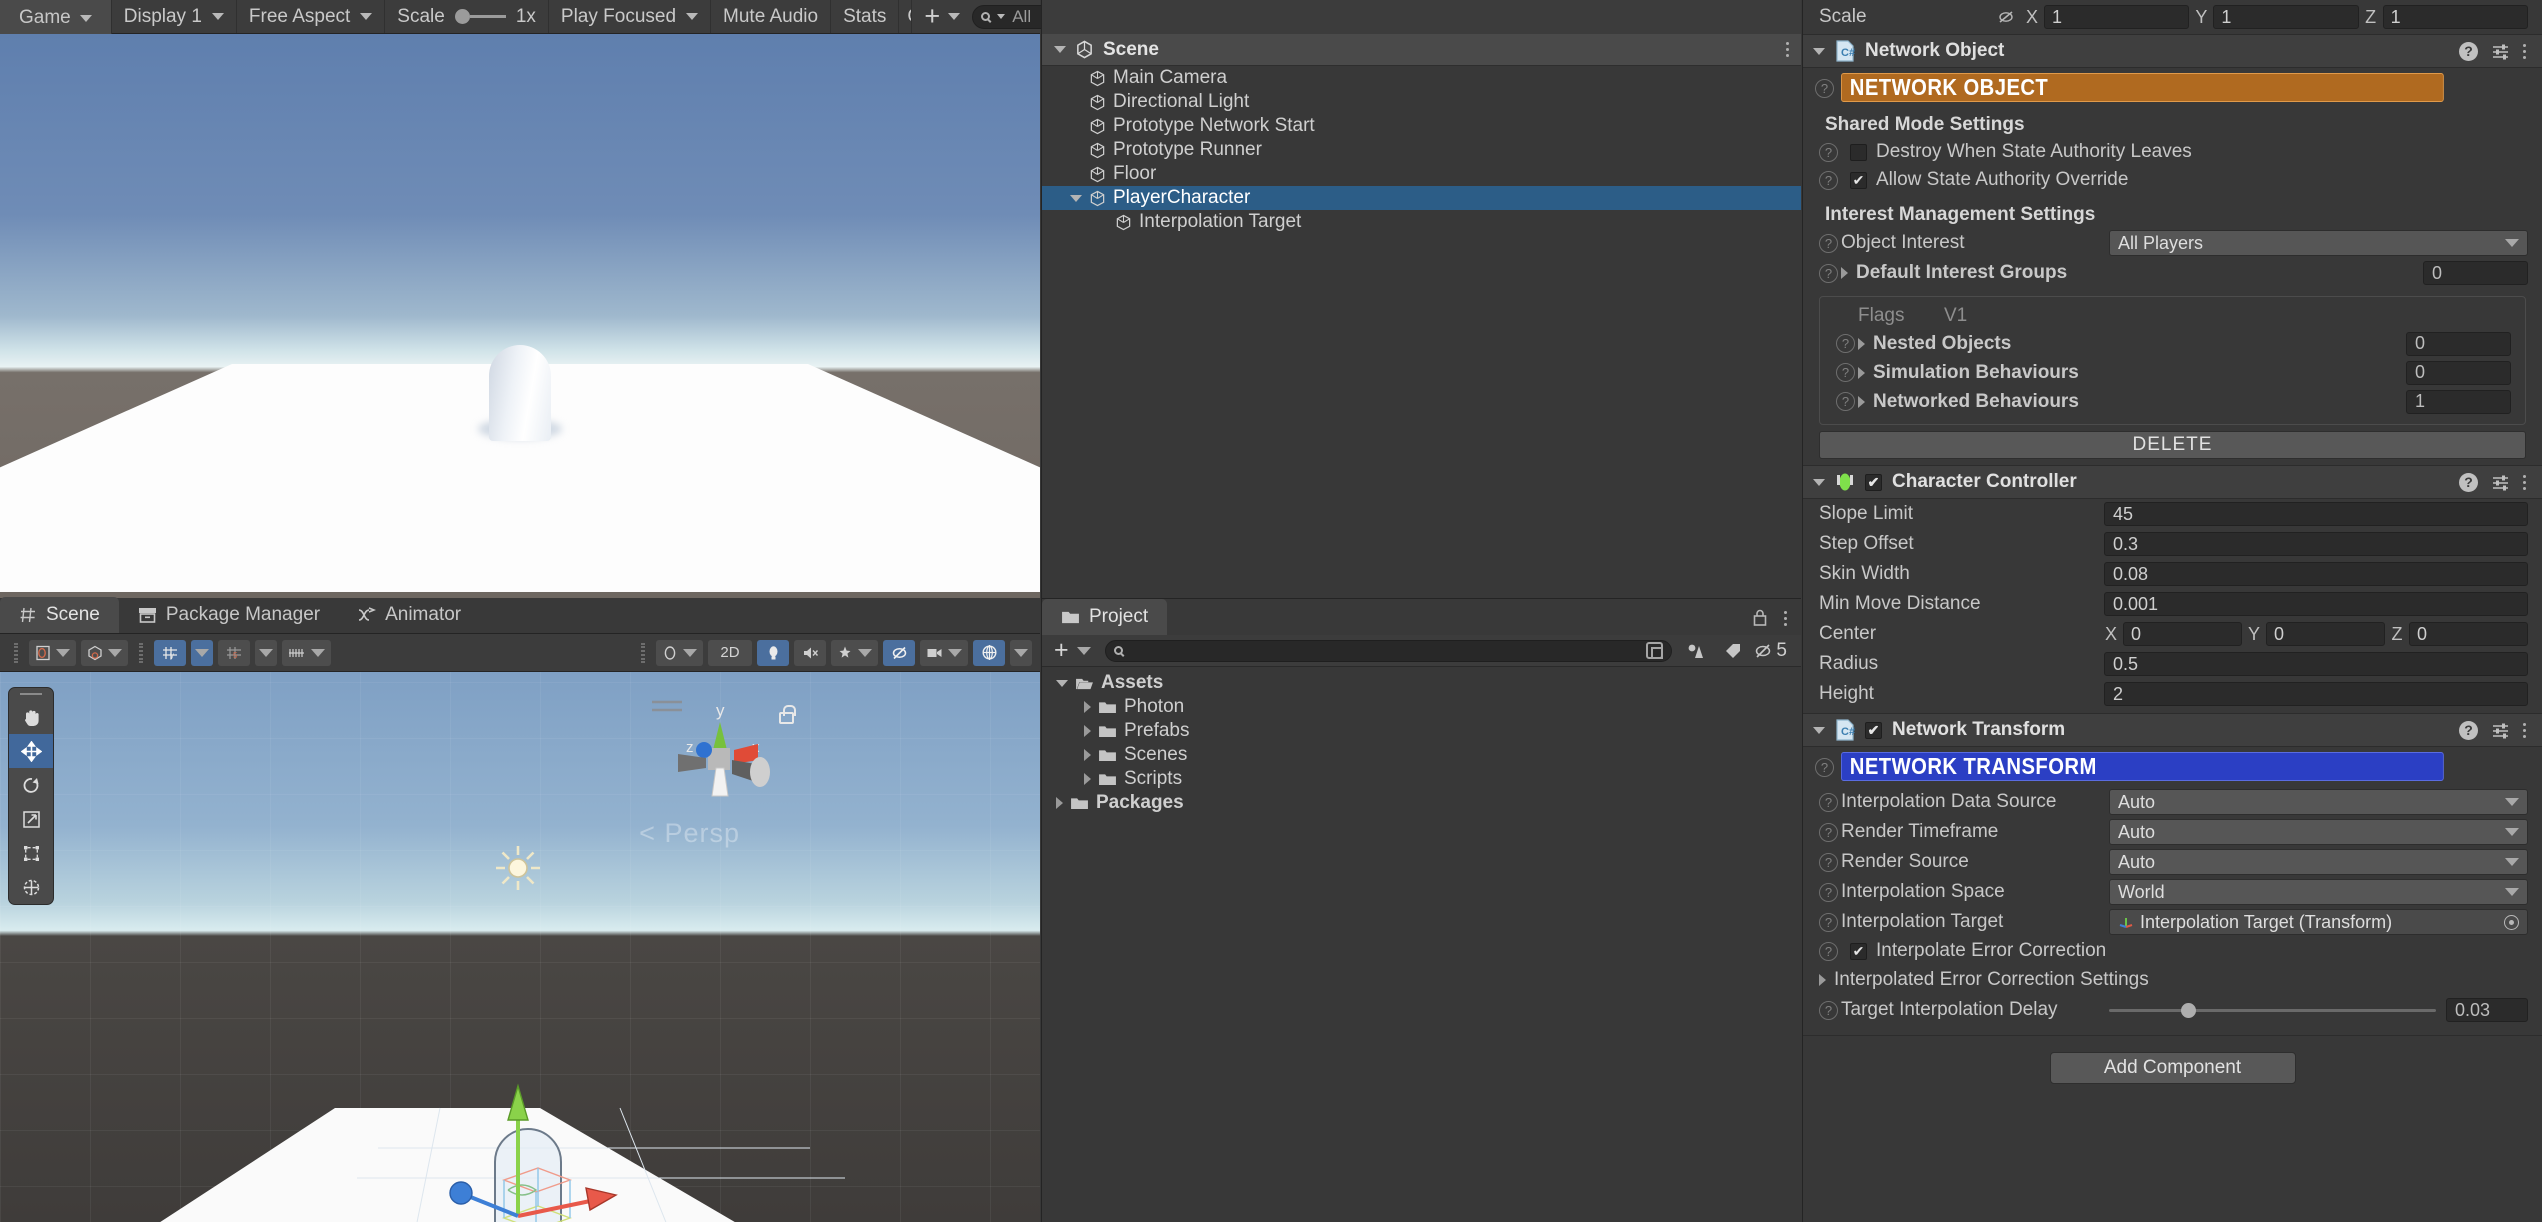 The width and height of the screenshot is (2542, 1222). I want to click on stats-button: Stats, so click(865, 16).